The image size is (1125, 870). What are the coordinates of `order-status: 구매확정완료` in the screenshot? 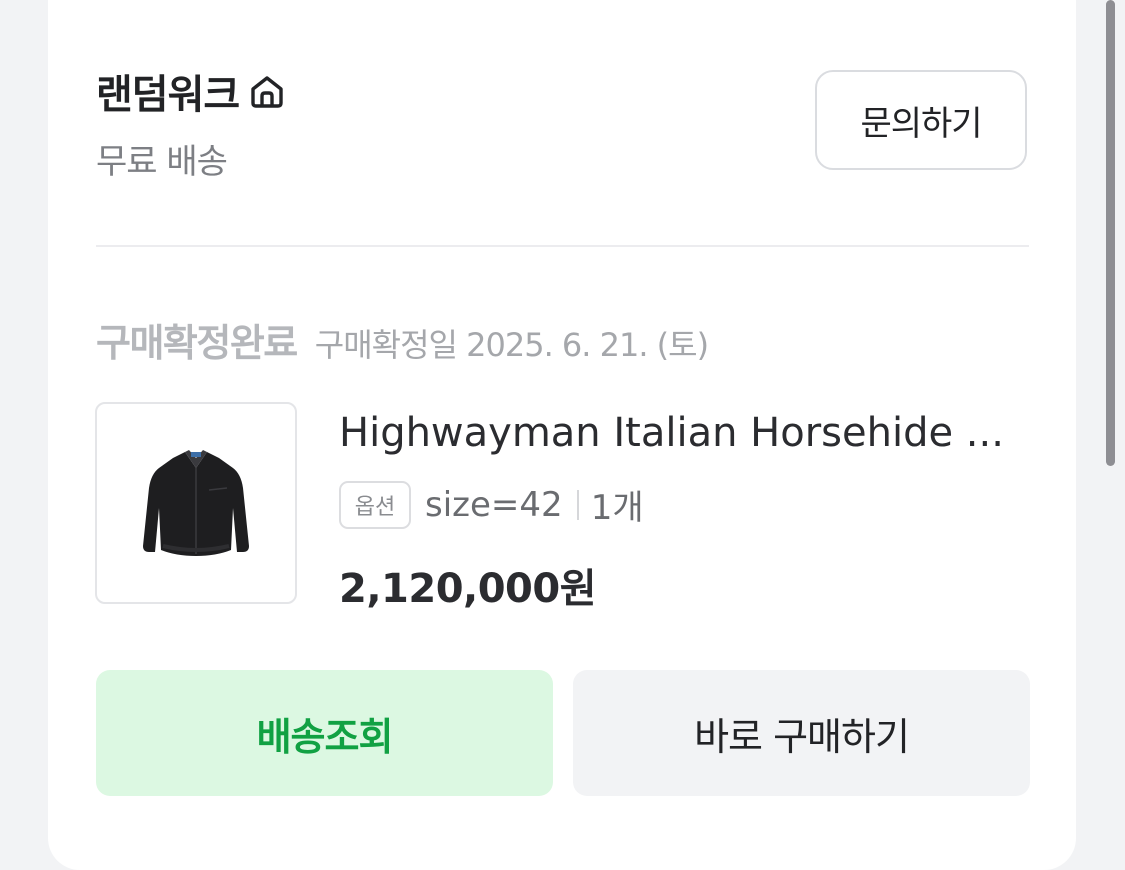 It's located at (197, 343).